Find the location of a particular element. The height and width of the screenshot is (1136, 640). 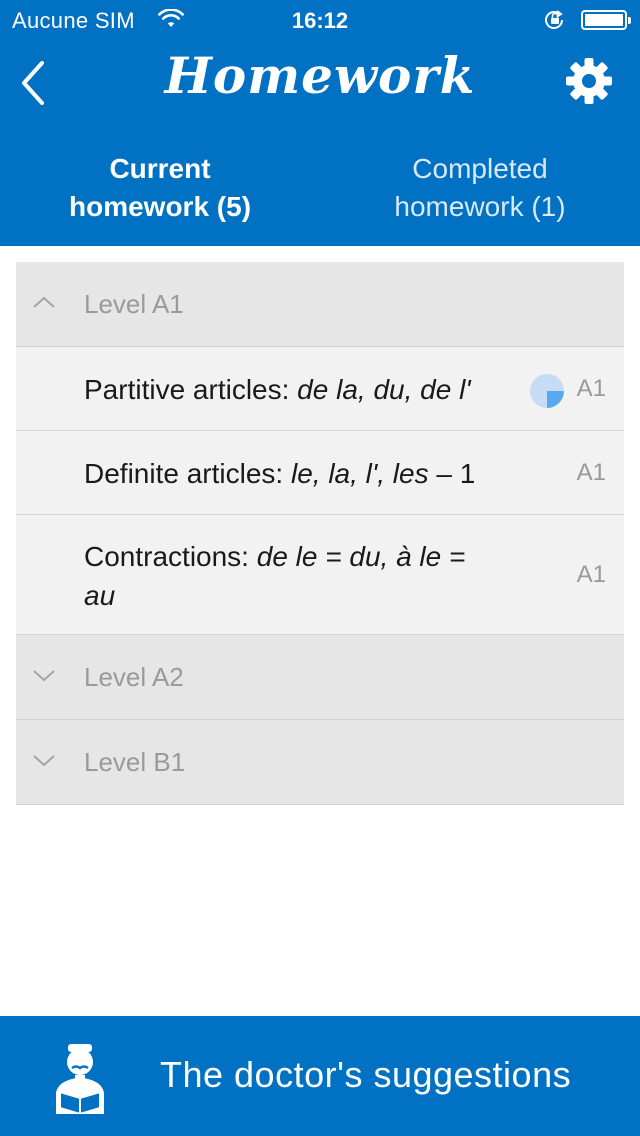

title-italic: au is located at coordinates (100, 595).